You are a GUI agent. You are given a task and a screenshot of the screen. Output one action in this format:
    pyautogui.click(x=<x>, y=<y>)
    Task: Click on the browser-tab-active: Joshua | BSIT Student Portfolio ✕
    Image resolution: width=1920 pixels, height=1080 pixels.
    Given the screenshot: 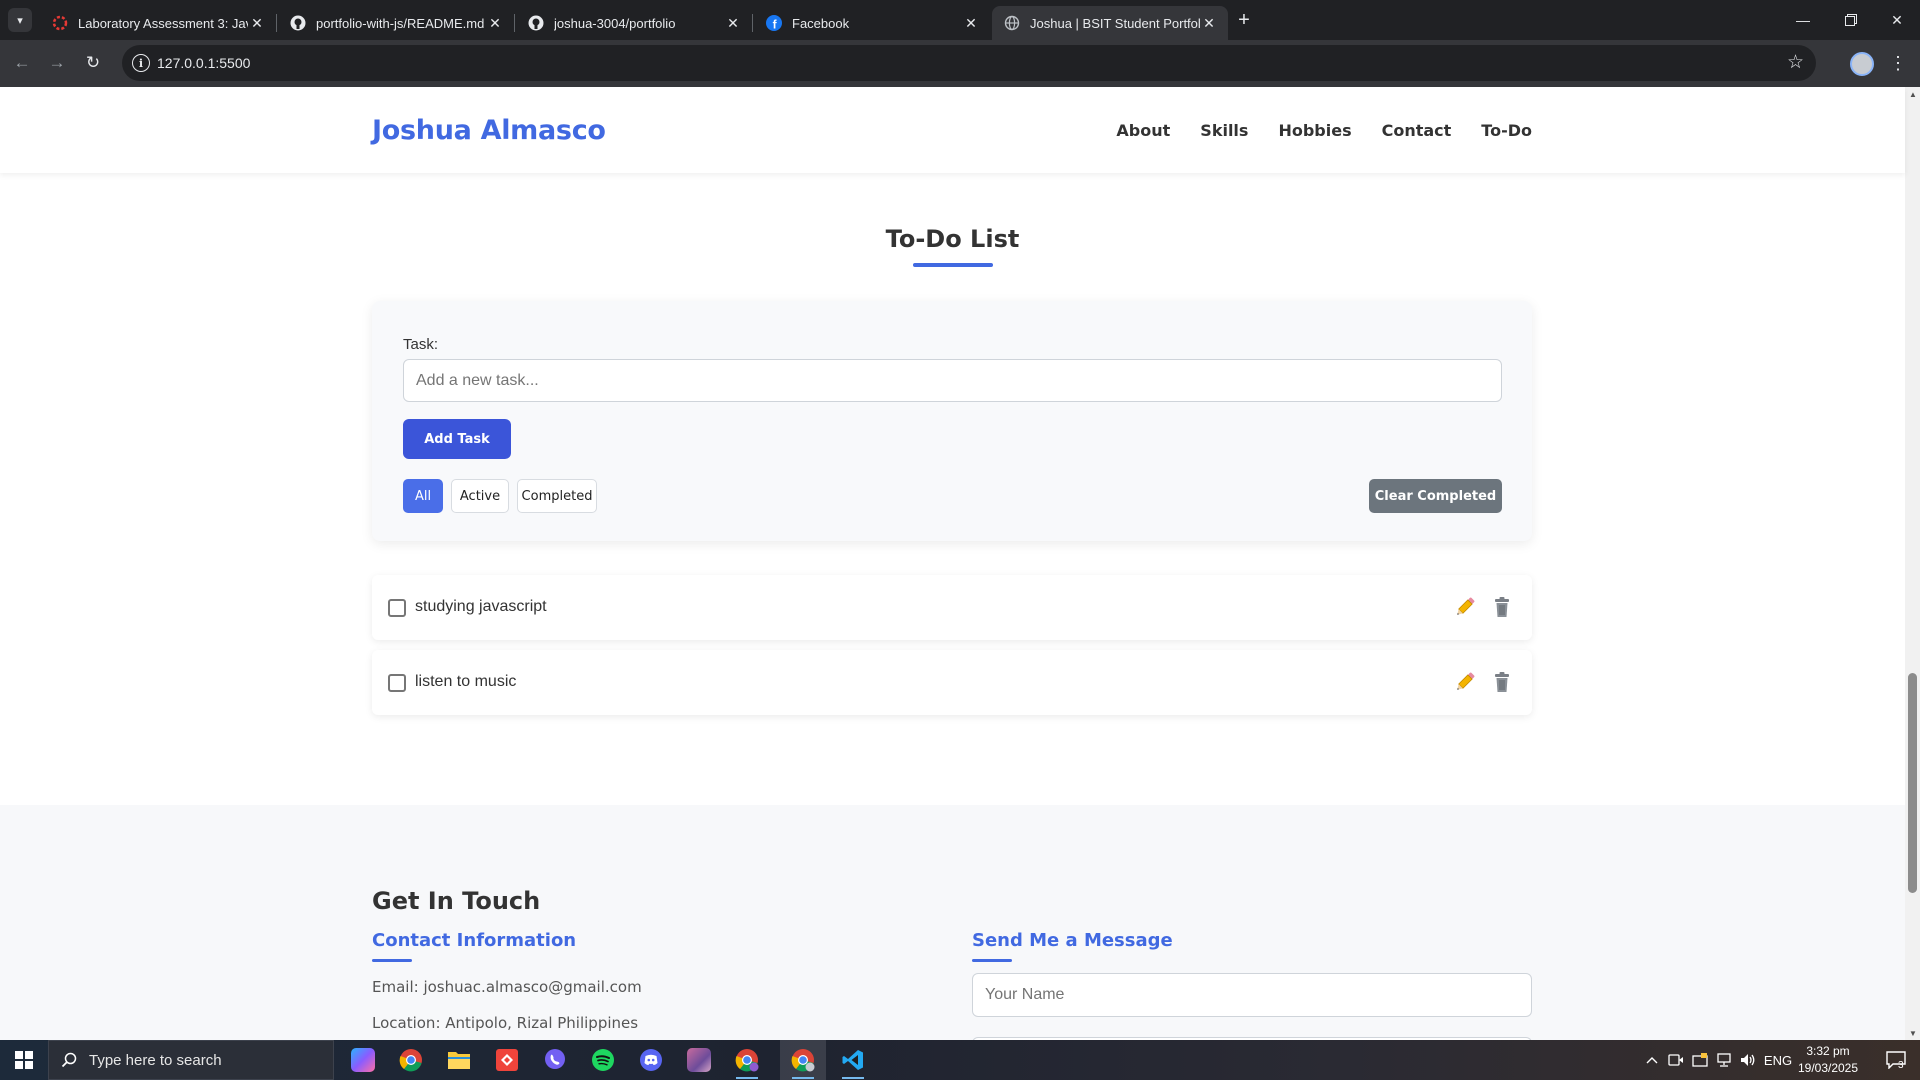 What is the action you would take?
    pyautogui.click(x=1110, y=23)
    